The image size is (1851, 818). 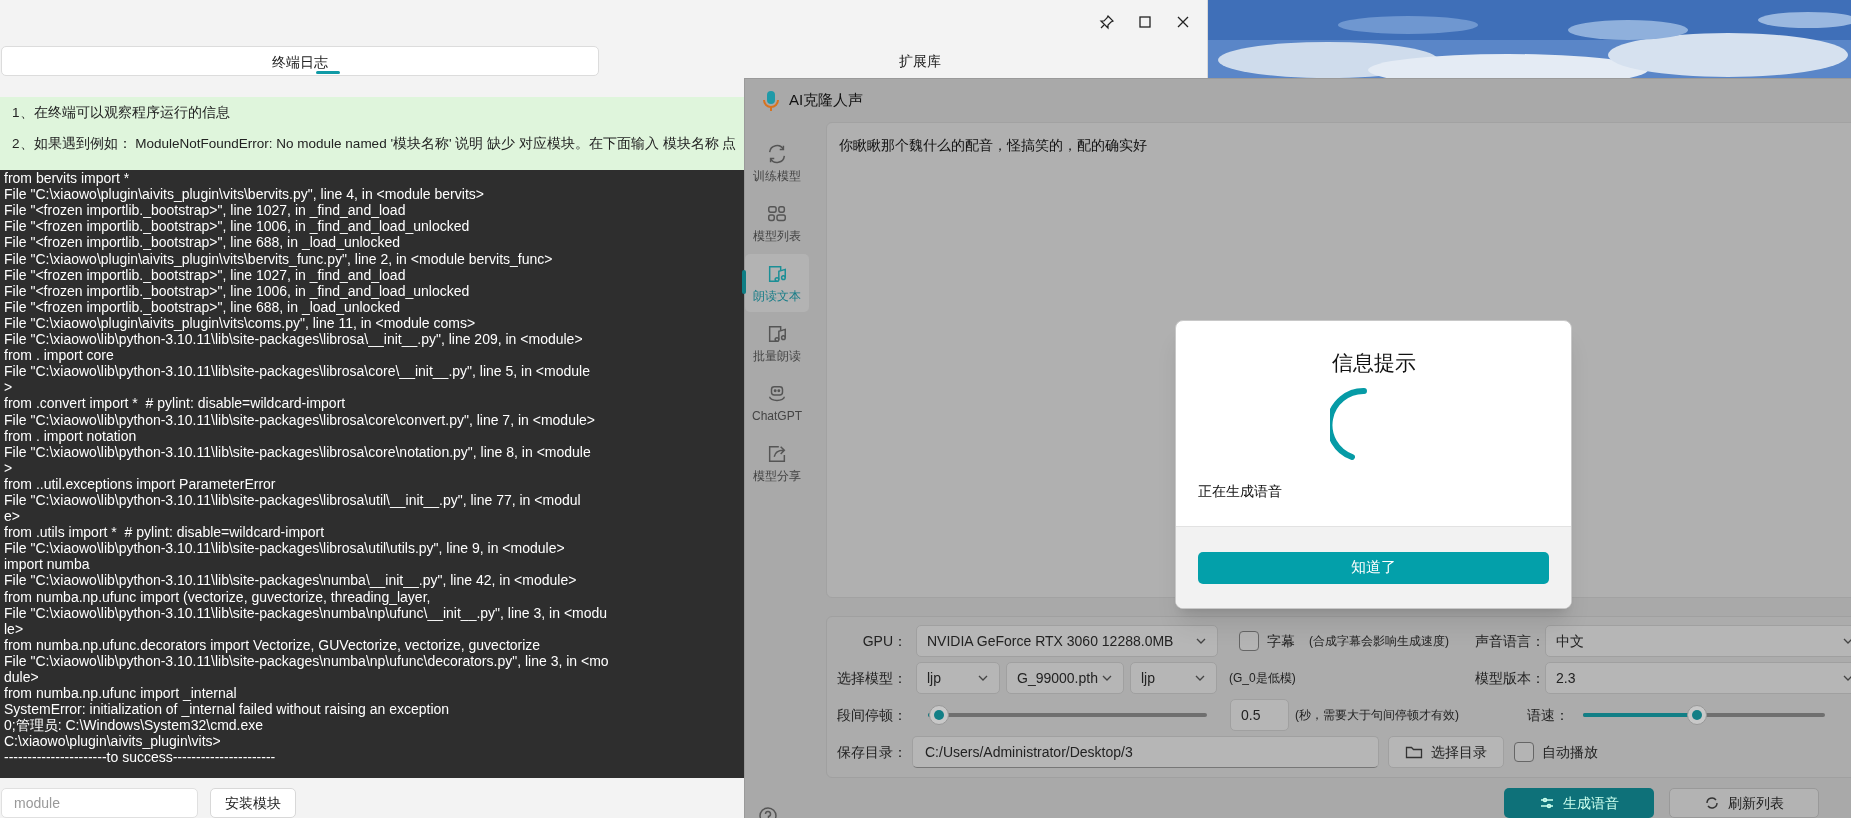 I want to click on sidebar-item: 训练模型, so click(x=777, y=163).